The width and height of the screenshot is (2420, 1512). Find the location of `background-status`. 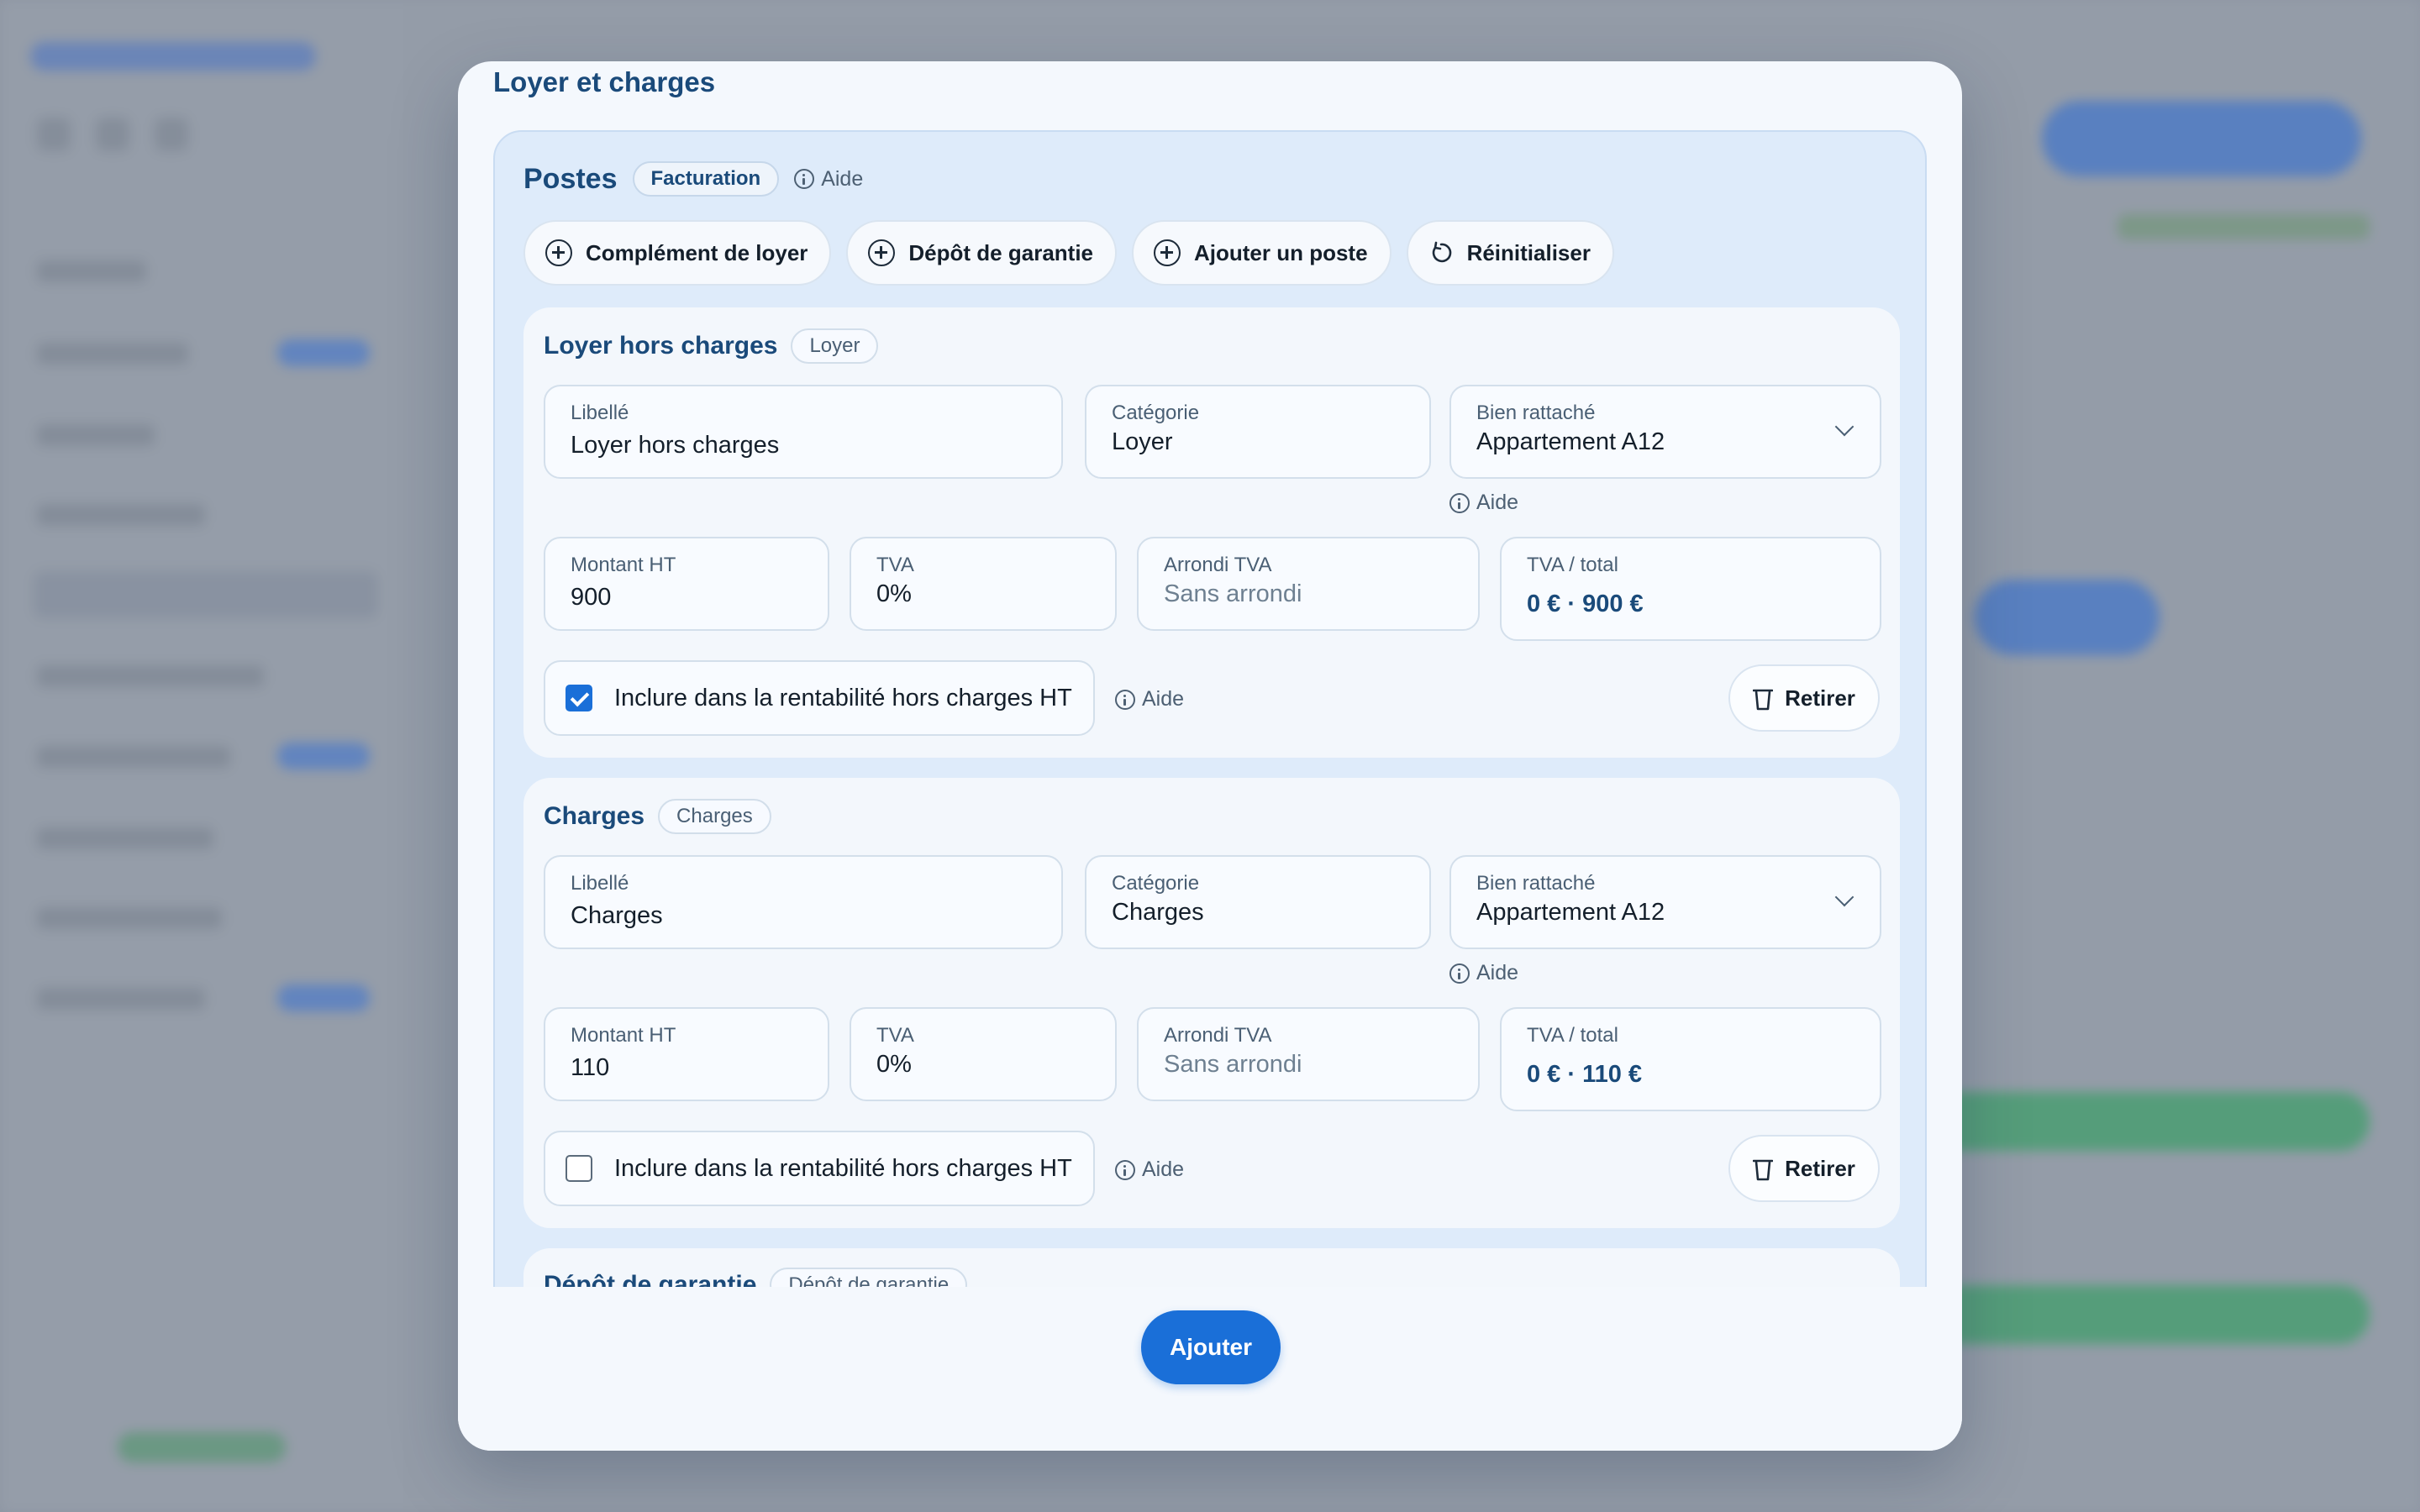

background-status is located at coordinates (2244, 226).